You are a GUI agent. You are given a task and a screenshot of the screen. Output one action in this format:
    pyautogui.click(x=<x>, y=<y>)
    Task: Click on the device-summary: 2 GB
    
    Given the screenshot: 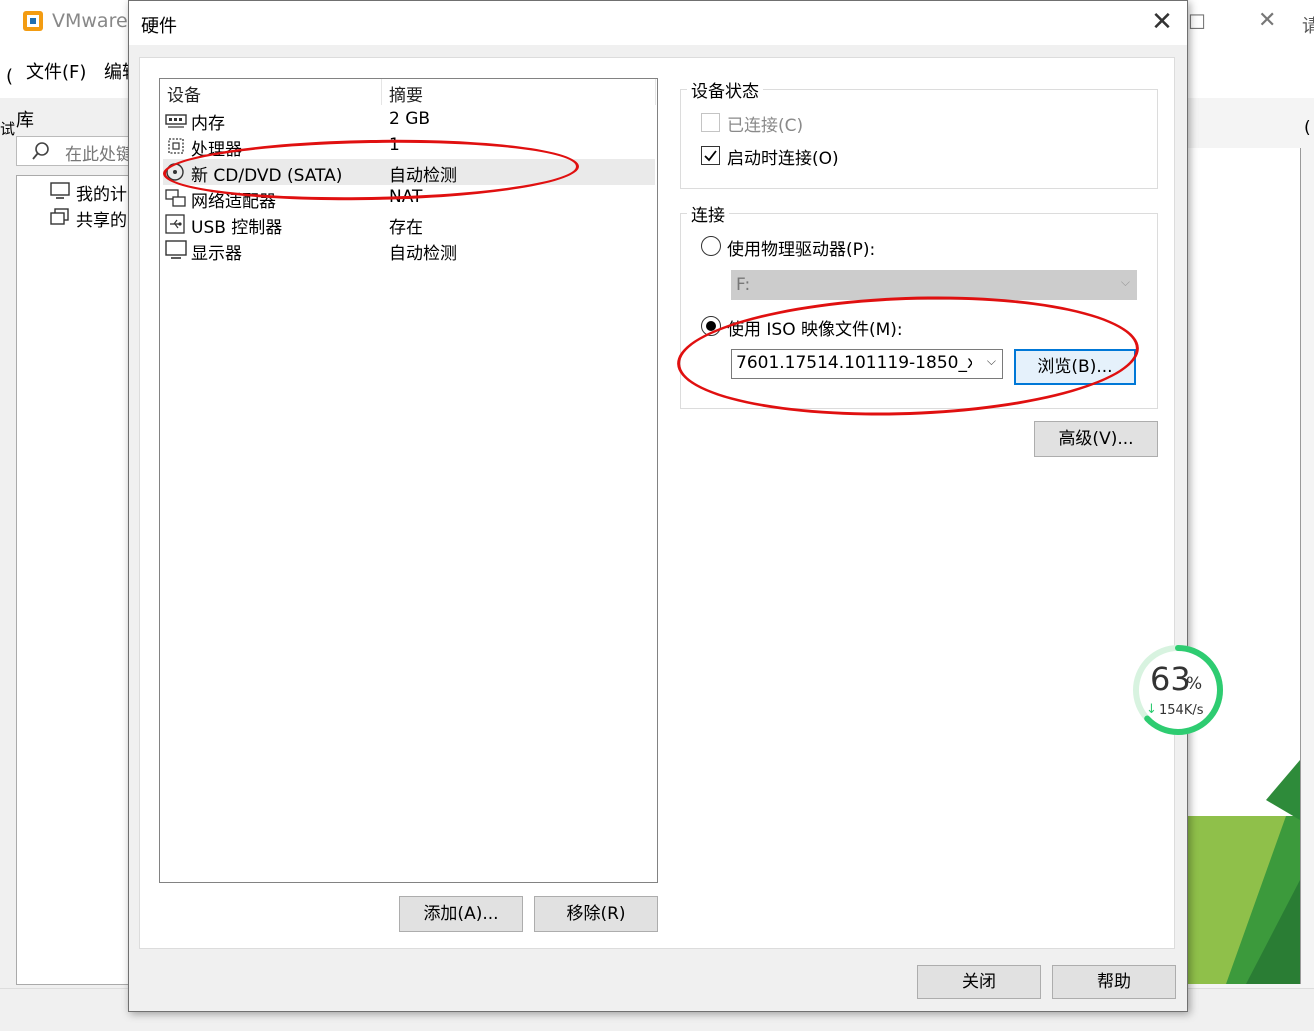 What is the action you would take?
    pyautogui.click(x=410, y=119)
    